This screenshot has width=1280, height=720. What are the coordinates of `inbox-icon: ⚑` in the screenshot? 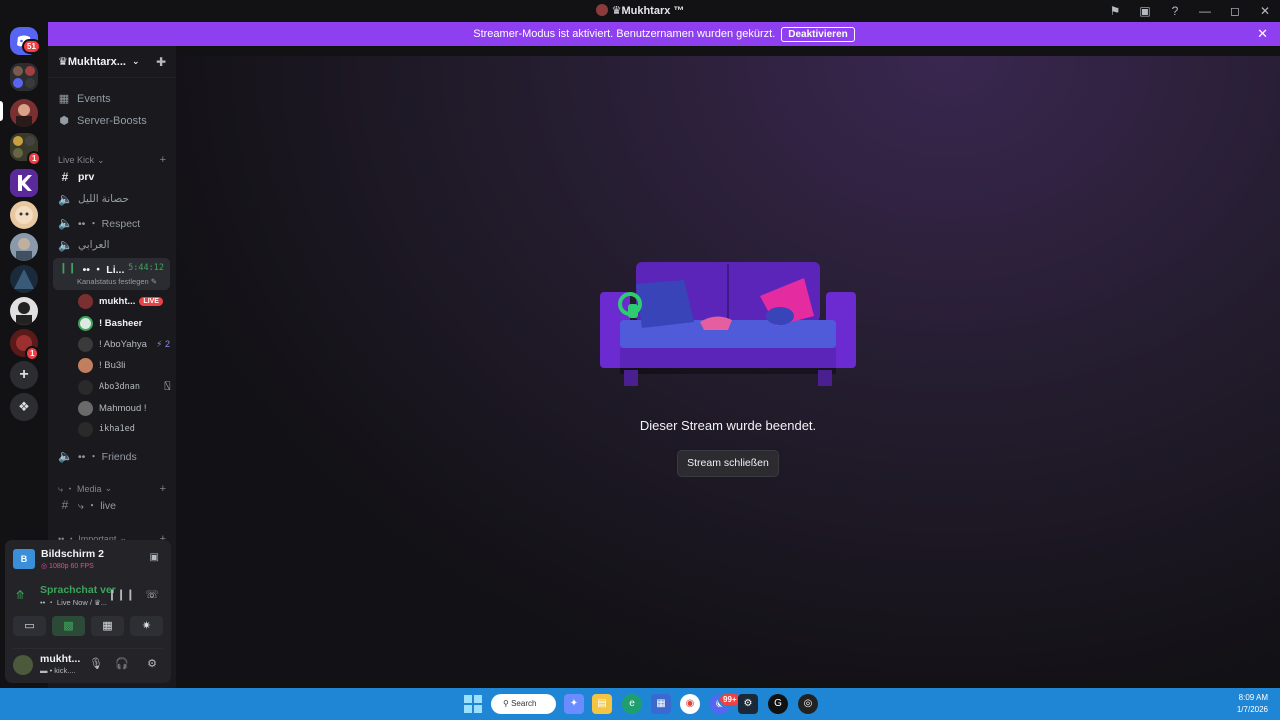 It's located at (1115, 11).